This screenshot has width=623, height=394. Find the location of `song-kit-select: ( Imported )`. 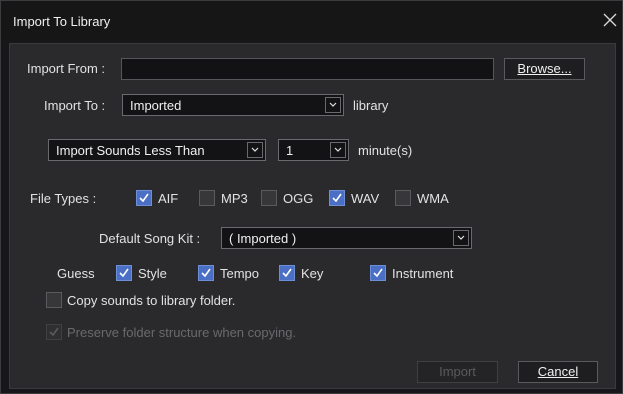

song-kit-select: ( Imported ) is located at coordinates (346, 238).